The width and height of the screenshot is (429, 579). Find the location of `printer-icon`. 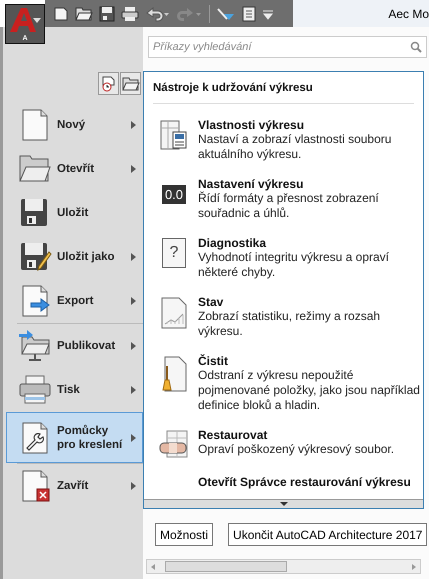

printer-icon is located at coordinates (130, 14).